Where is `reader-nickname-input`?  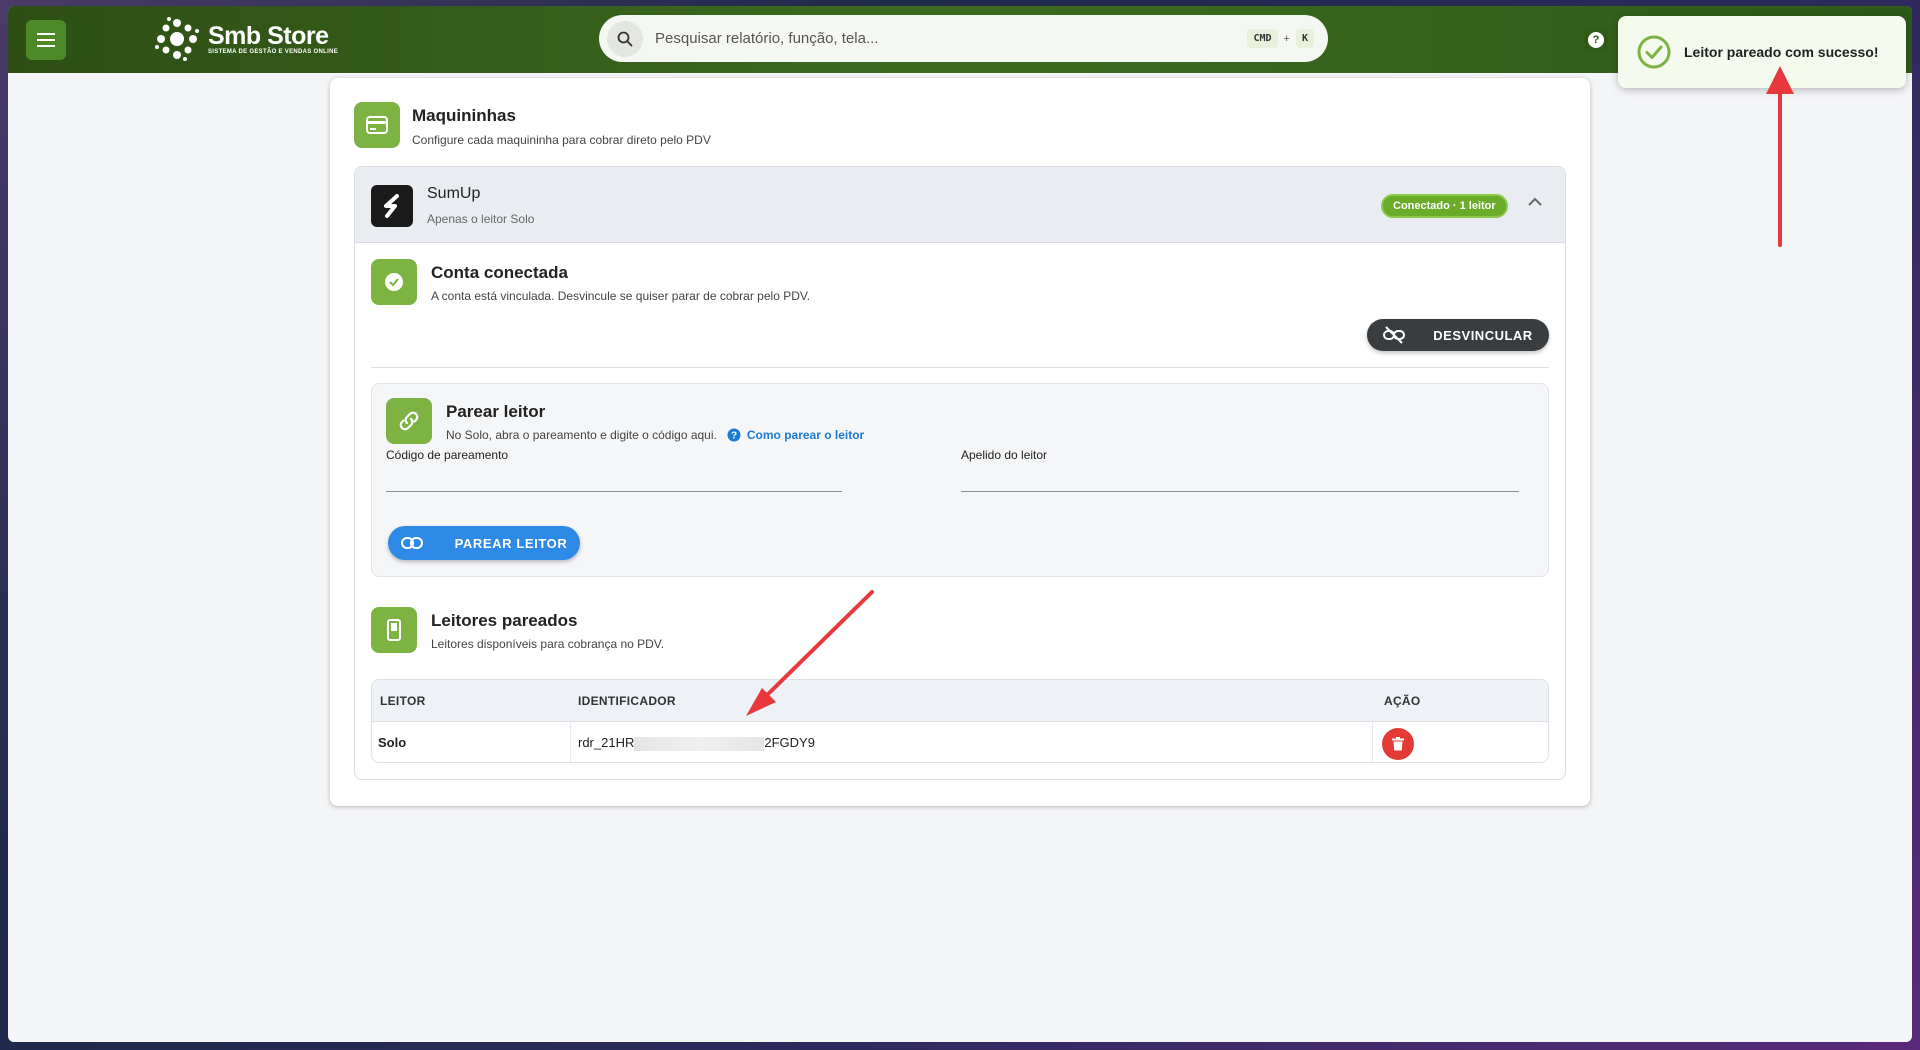 reader-nickname-input is located at coordinates (1240, 477).